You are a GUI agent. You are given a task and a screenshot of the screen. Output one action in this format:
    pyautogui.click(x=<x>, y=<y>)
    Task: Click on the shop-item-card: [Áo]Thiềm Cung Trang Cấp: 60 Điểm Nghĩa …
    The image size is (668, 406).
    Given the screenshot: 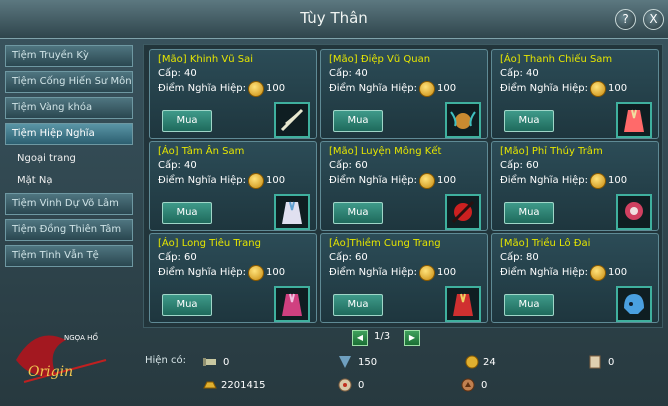 What is the action you would take?
    pyautogui.click(x=404, y=278)
    